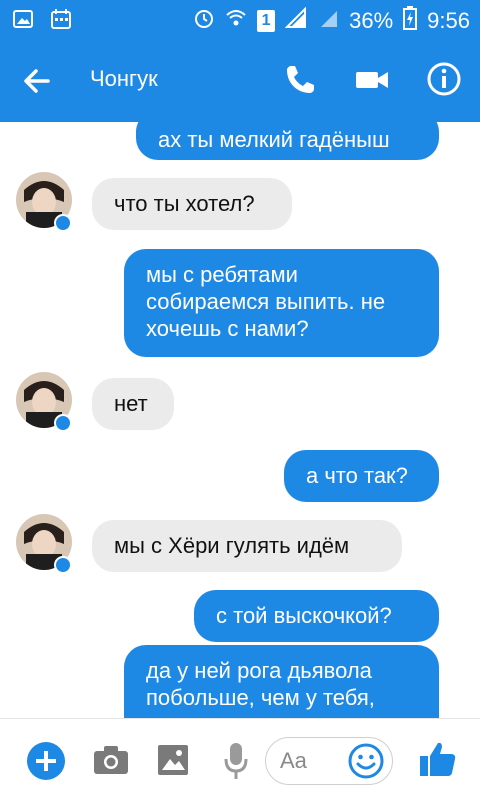  Describe the element at coordinates (111, 762) in the screenshot. I see `camera-icon` at that location.